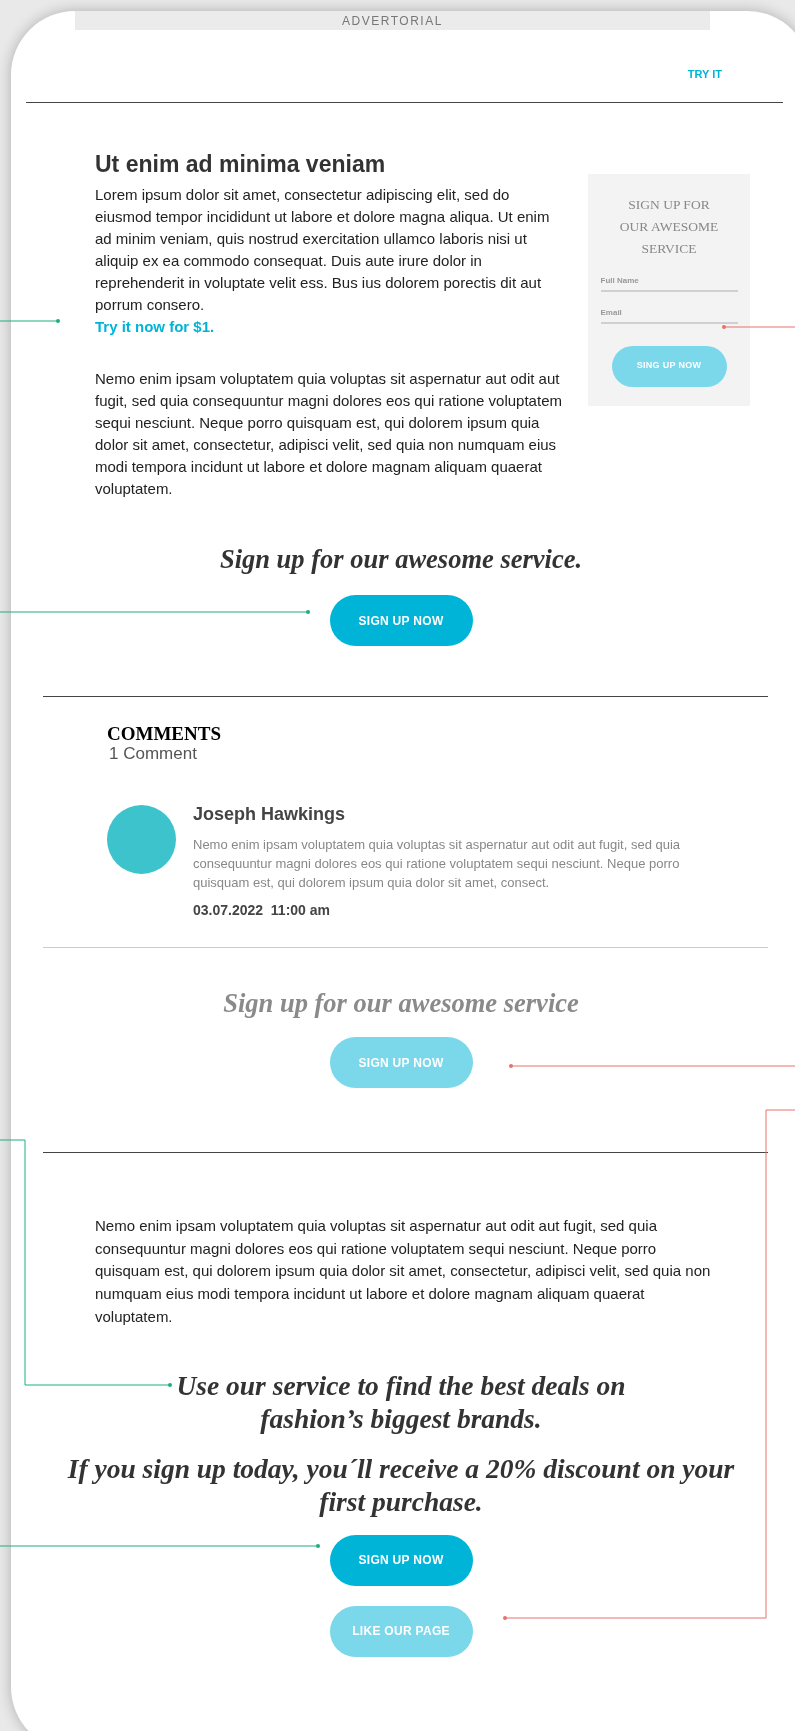 This screenshot has height=1731, width=795. Describe the element at coordinates (669, 281) in the screenshot. I see `text-field: Full Name` at that location.